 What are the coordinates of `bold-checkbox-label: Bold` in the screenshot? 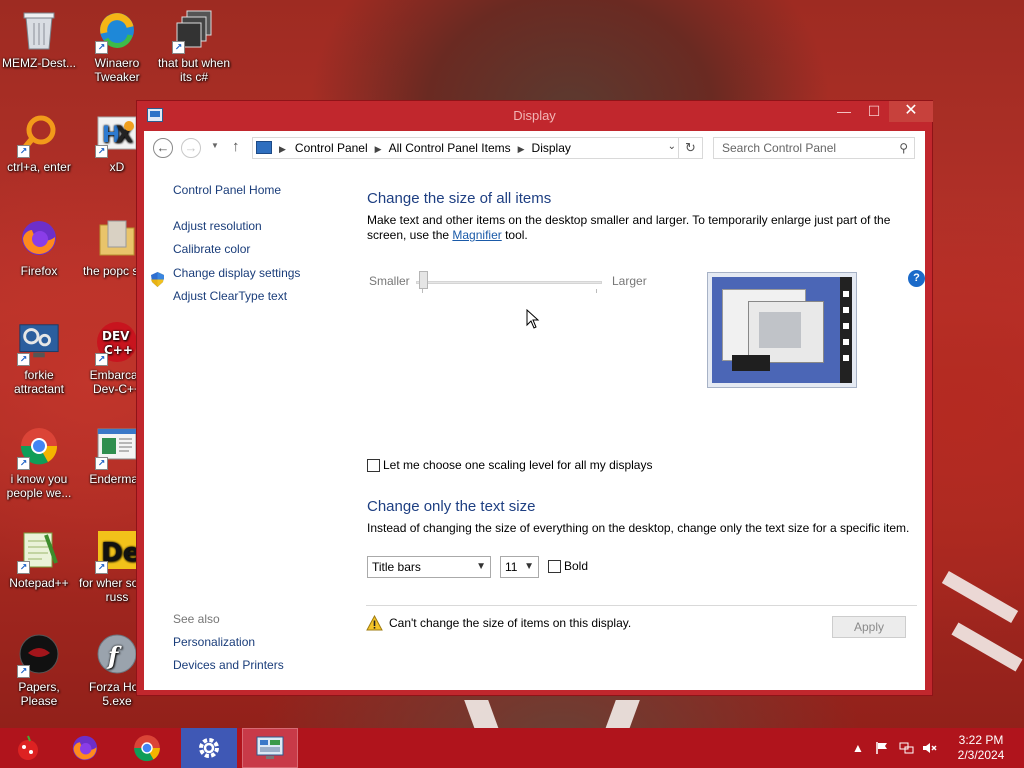 It's located at (576, 566).